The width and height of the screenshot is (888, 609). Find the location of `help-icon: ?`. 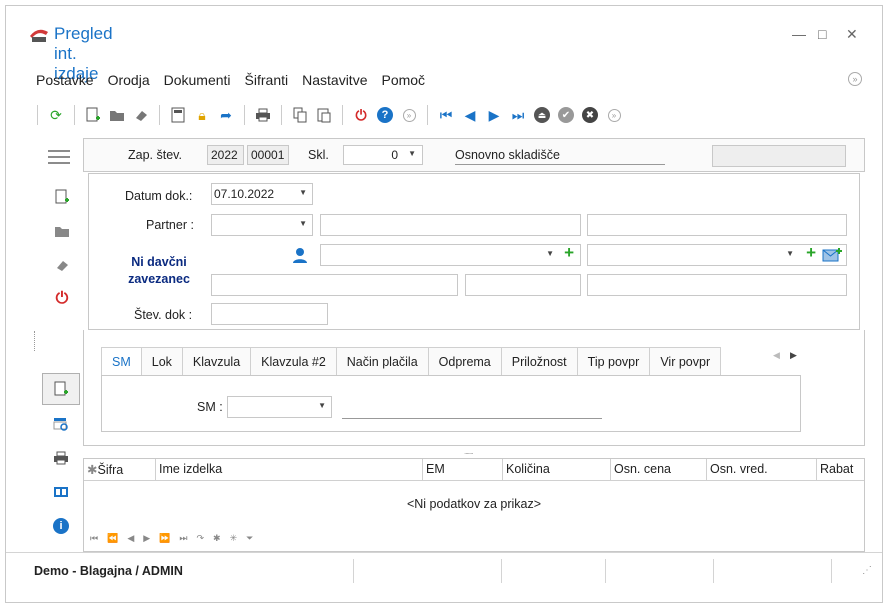

help-icon: ? is located at coordinates (385, 115).